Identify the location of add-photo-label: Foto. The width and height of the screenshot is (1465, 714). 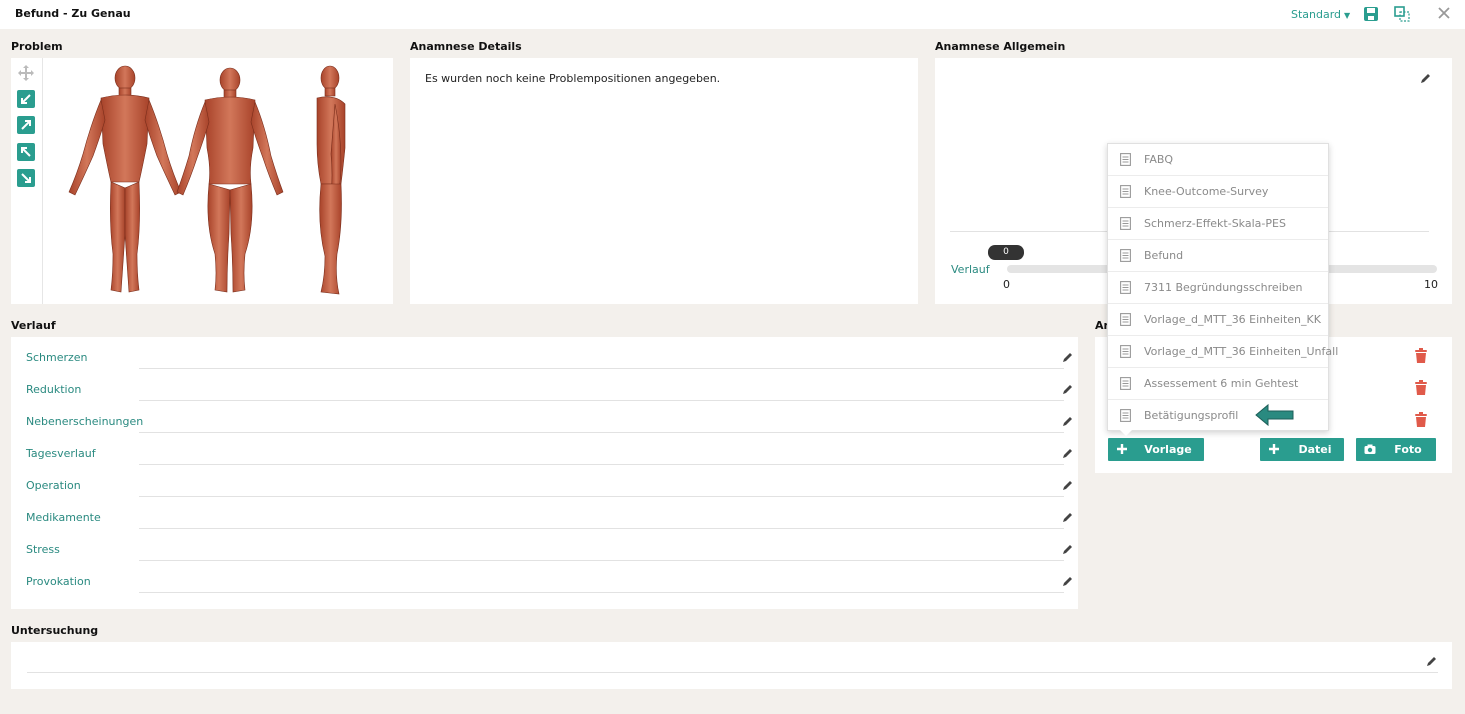
(1408, 449).